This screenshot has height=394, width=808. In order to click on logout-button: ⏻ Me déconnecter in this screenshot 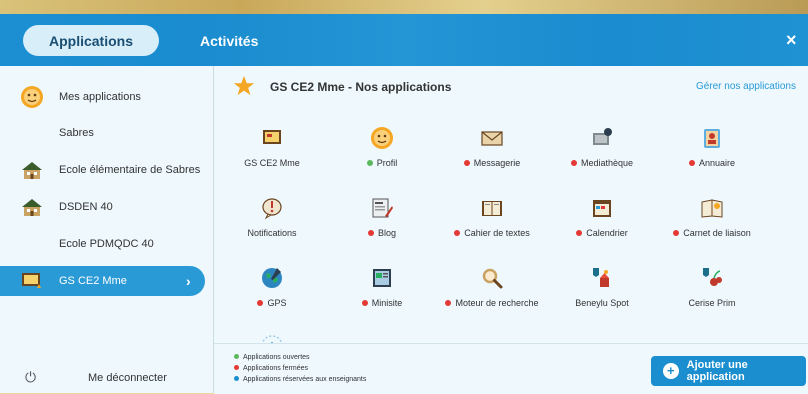, I will do `click(106, 378)`.